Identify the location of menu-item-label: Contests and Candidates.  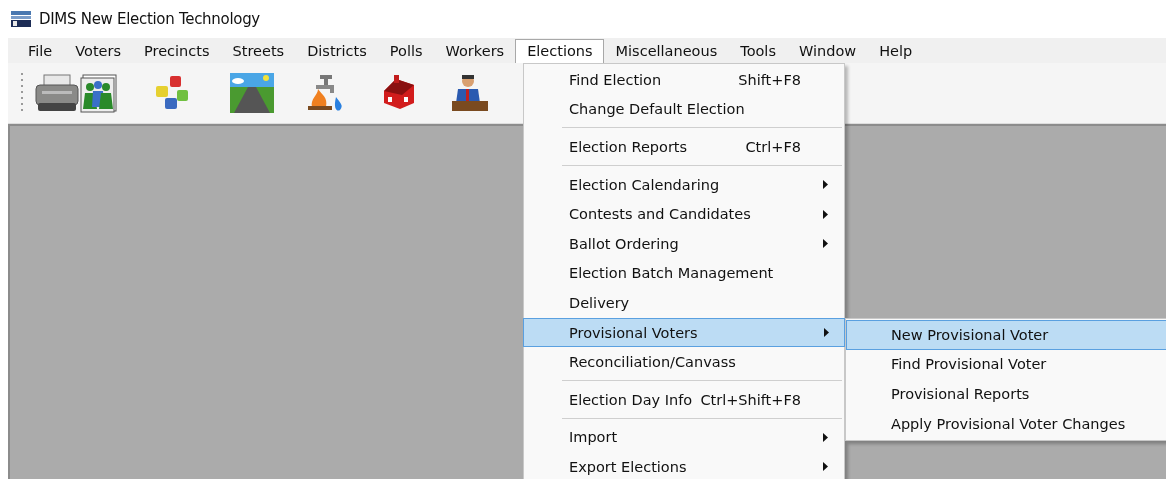
(660, 214).